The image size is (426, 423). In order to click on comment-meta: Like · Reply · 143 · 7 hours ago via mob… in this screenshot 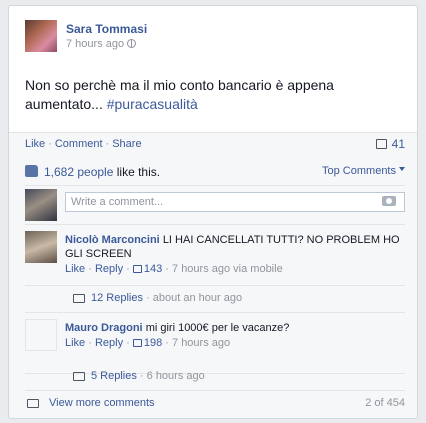, I will do `click(174, 269)`.